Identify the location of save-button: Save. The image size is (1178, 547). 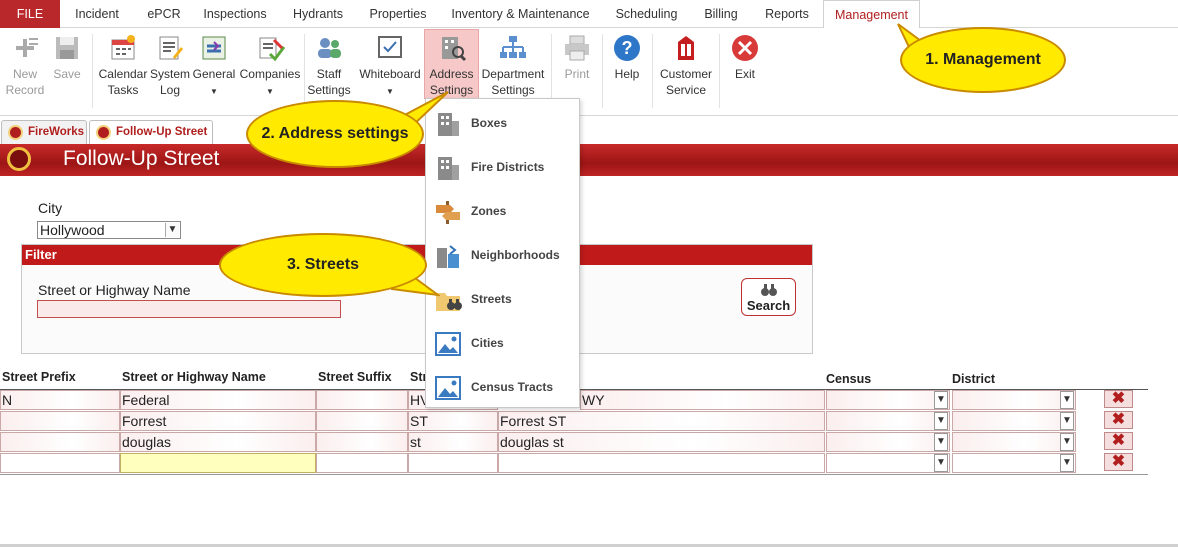
(67, 57).